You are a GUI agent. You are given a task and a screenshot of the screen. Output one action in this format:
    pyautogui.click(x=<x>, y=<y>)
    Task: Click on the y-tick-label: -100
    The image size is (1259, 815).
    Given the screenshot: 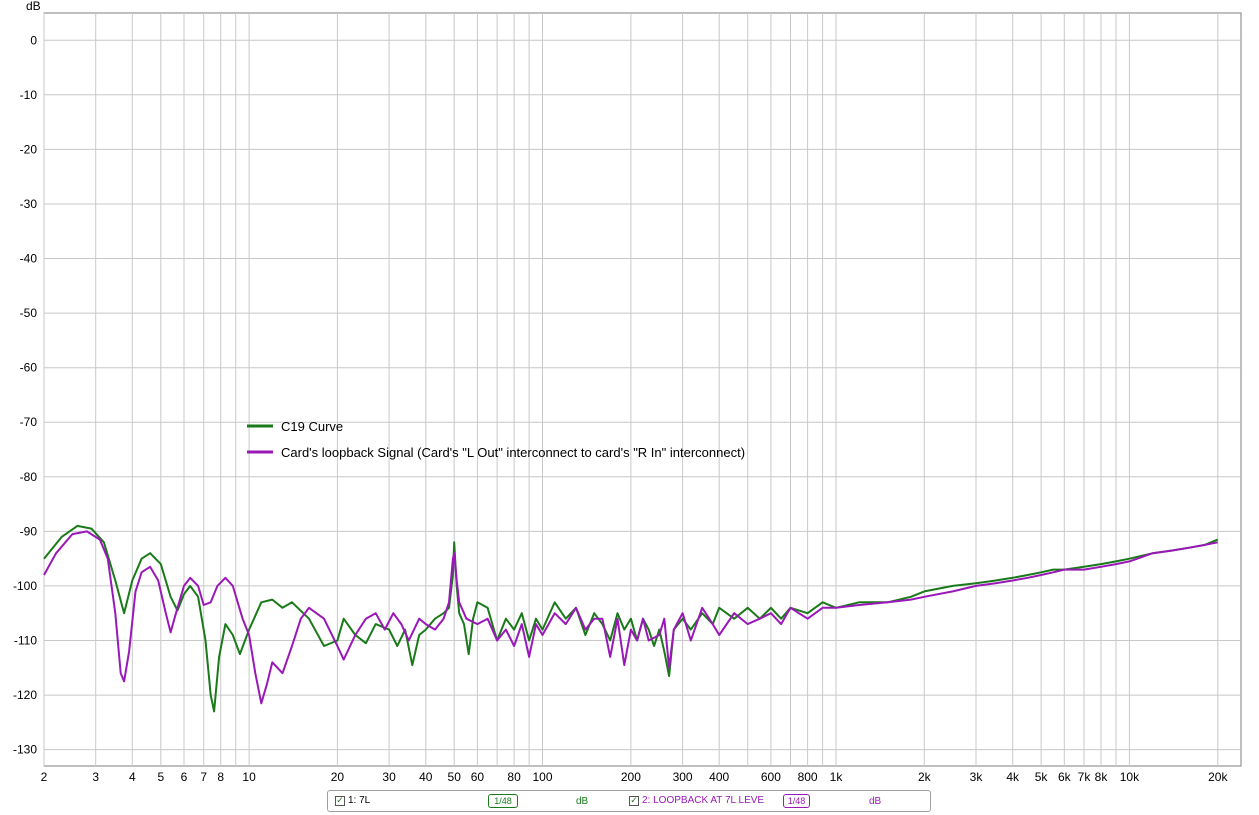 What is the action you would take?
    pyautogui.click(x=25, y=586)
    